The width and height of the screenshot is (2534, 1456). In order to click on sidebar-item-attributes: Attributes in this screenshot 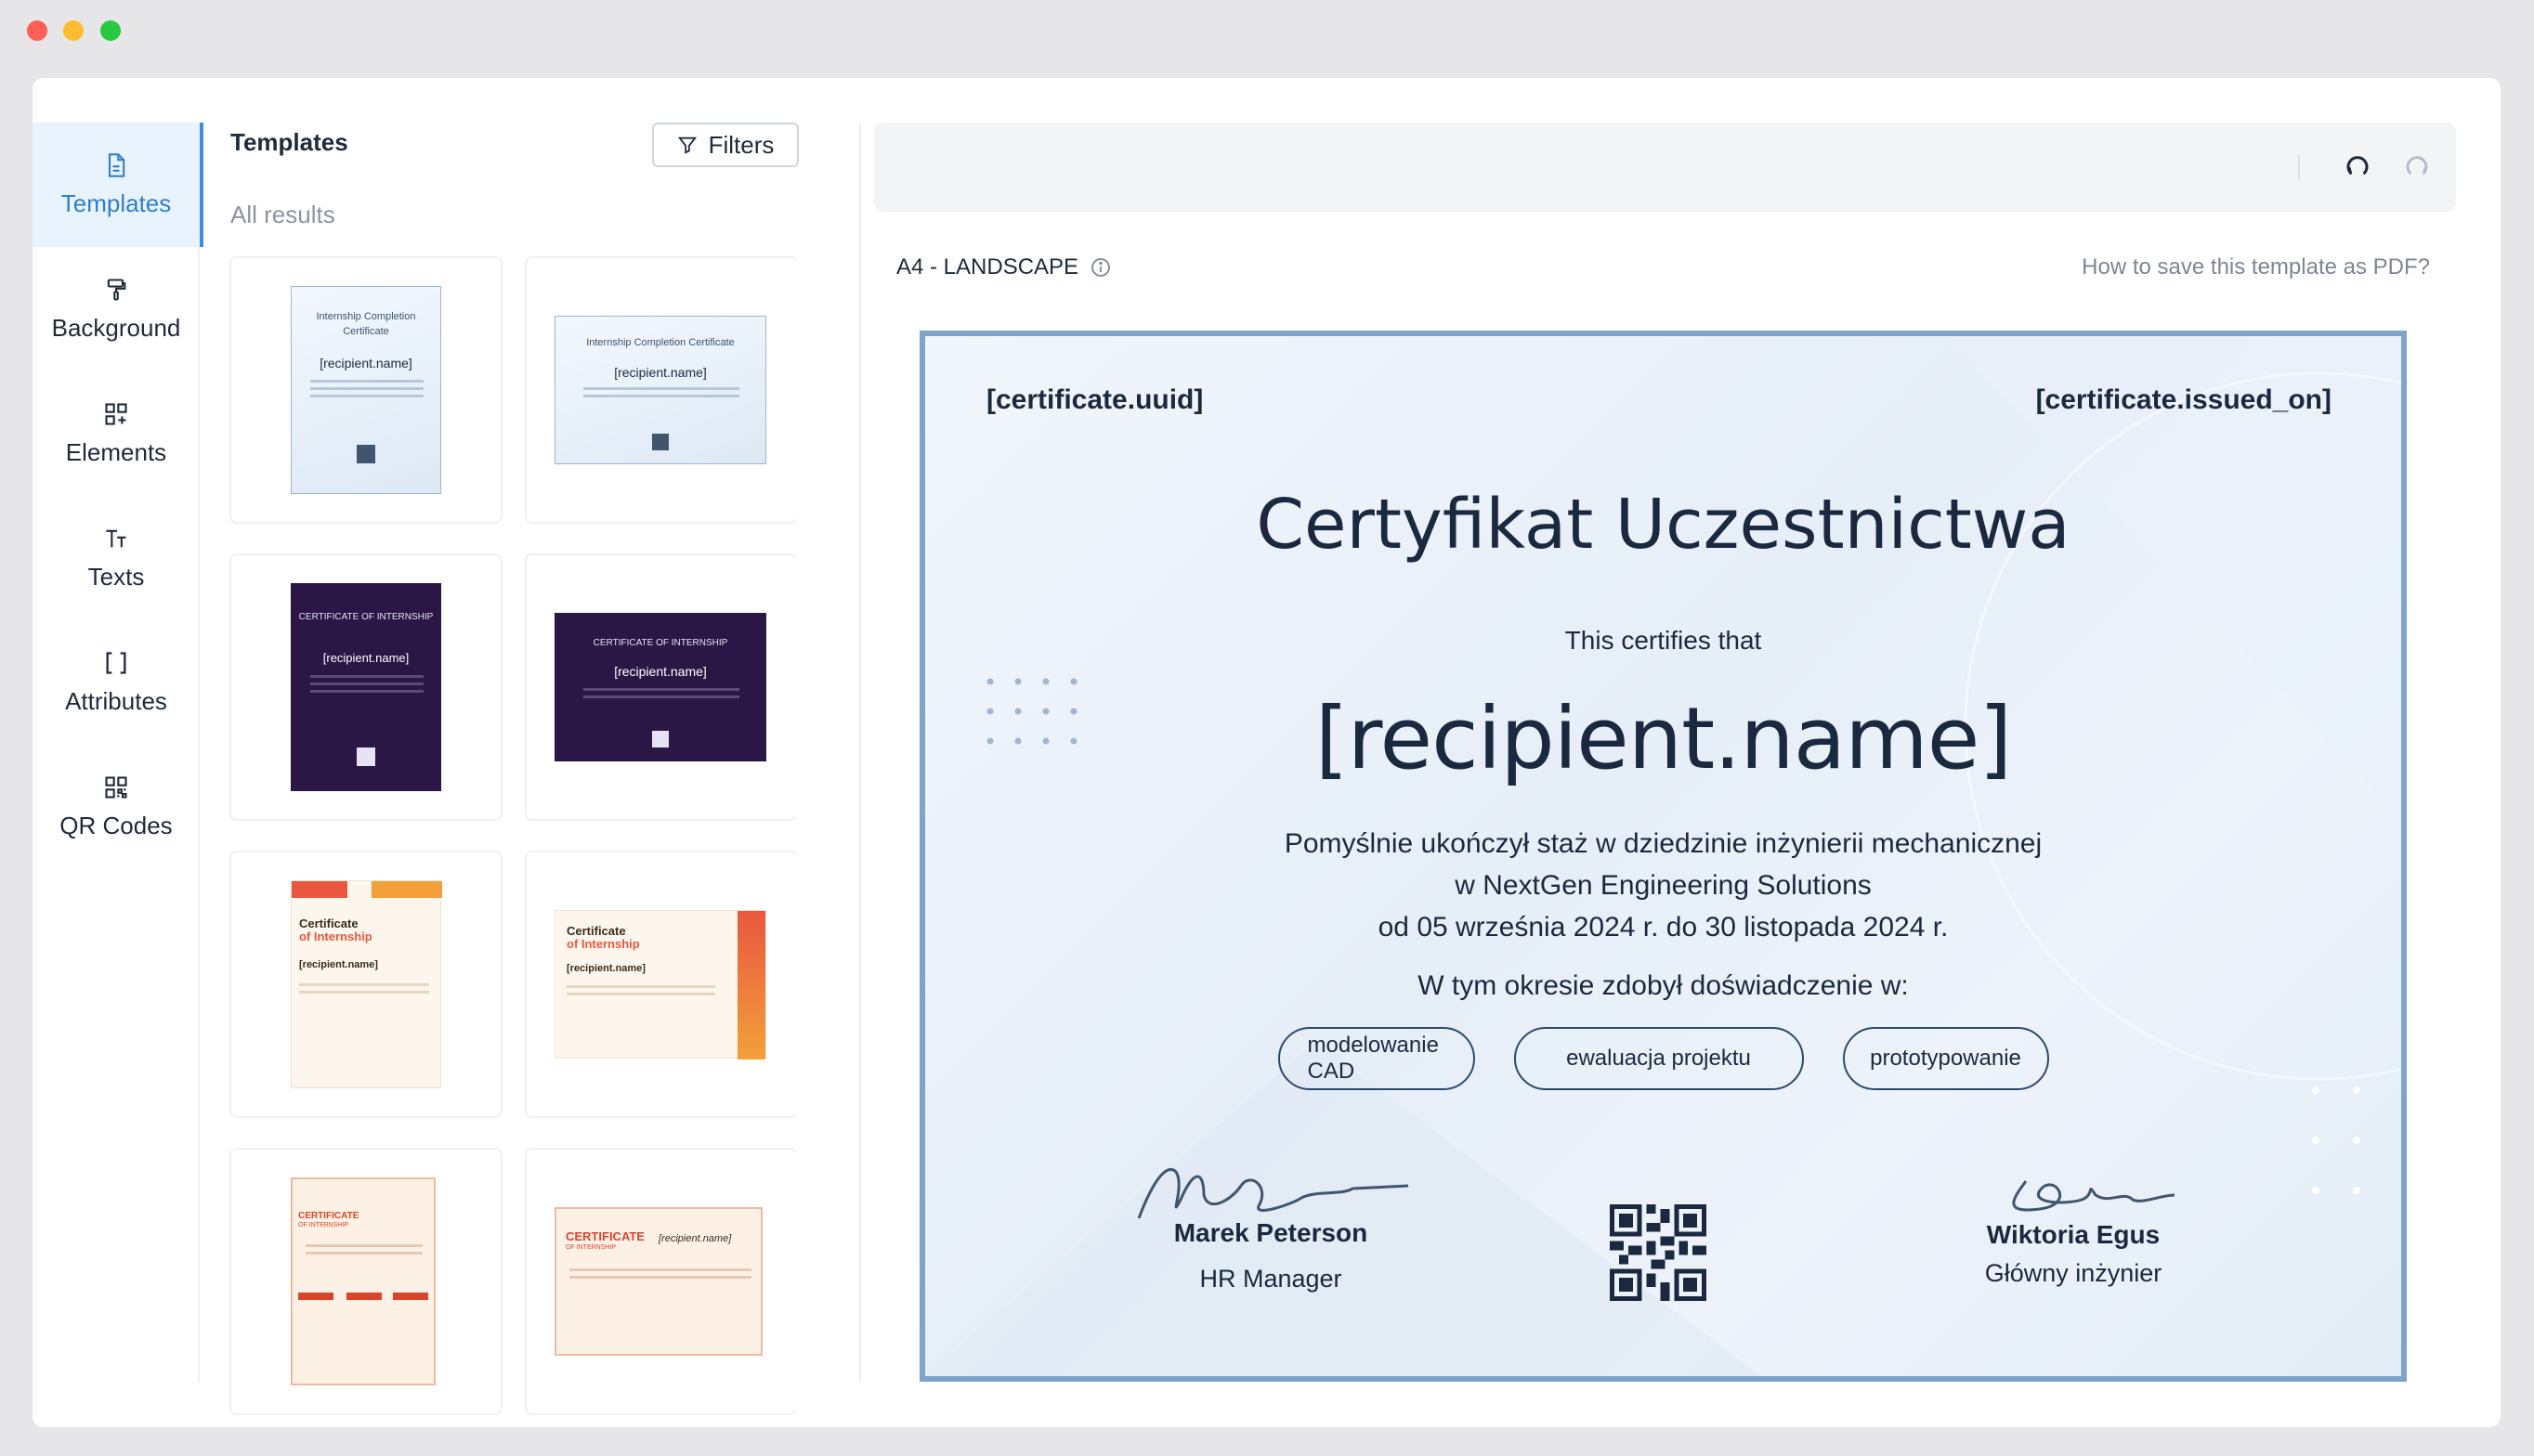, I will do `click(117, 682)`.